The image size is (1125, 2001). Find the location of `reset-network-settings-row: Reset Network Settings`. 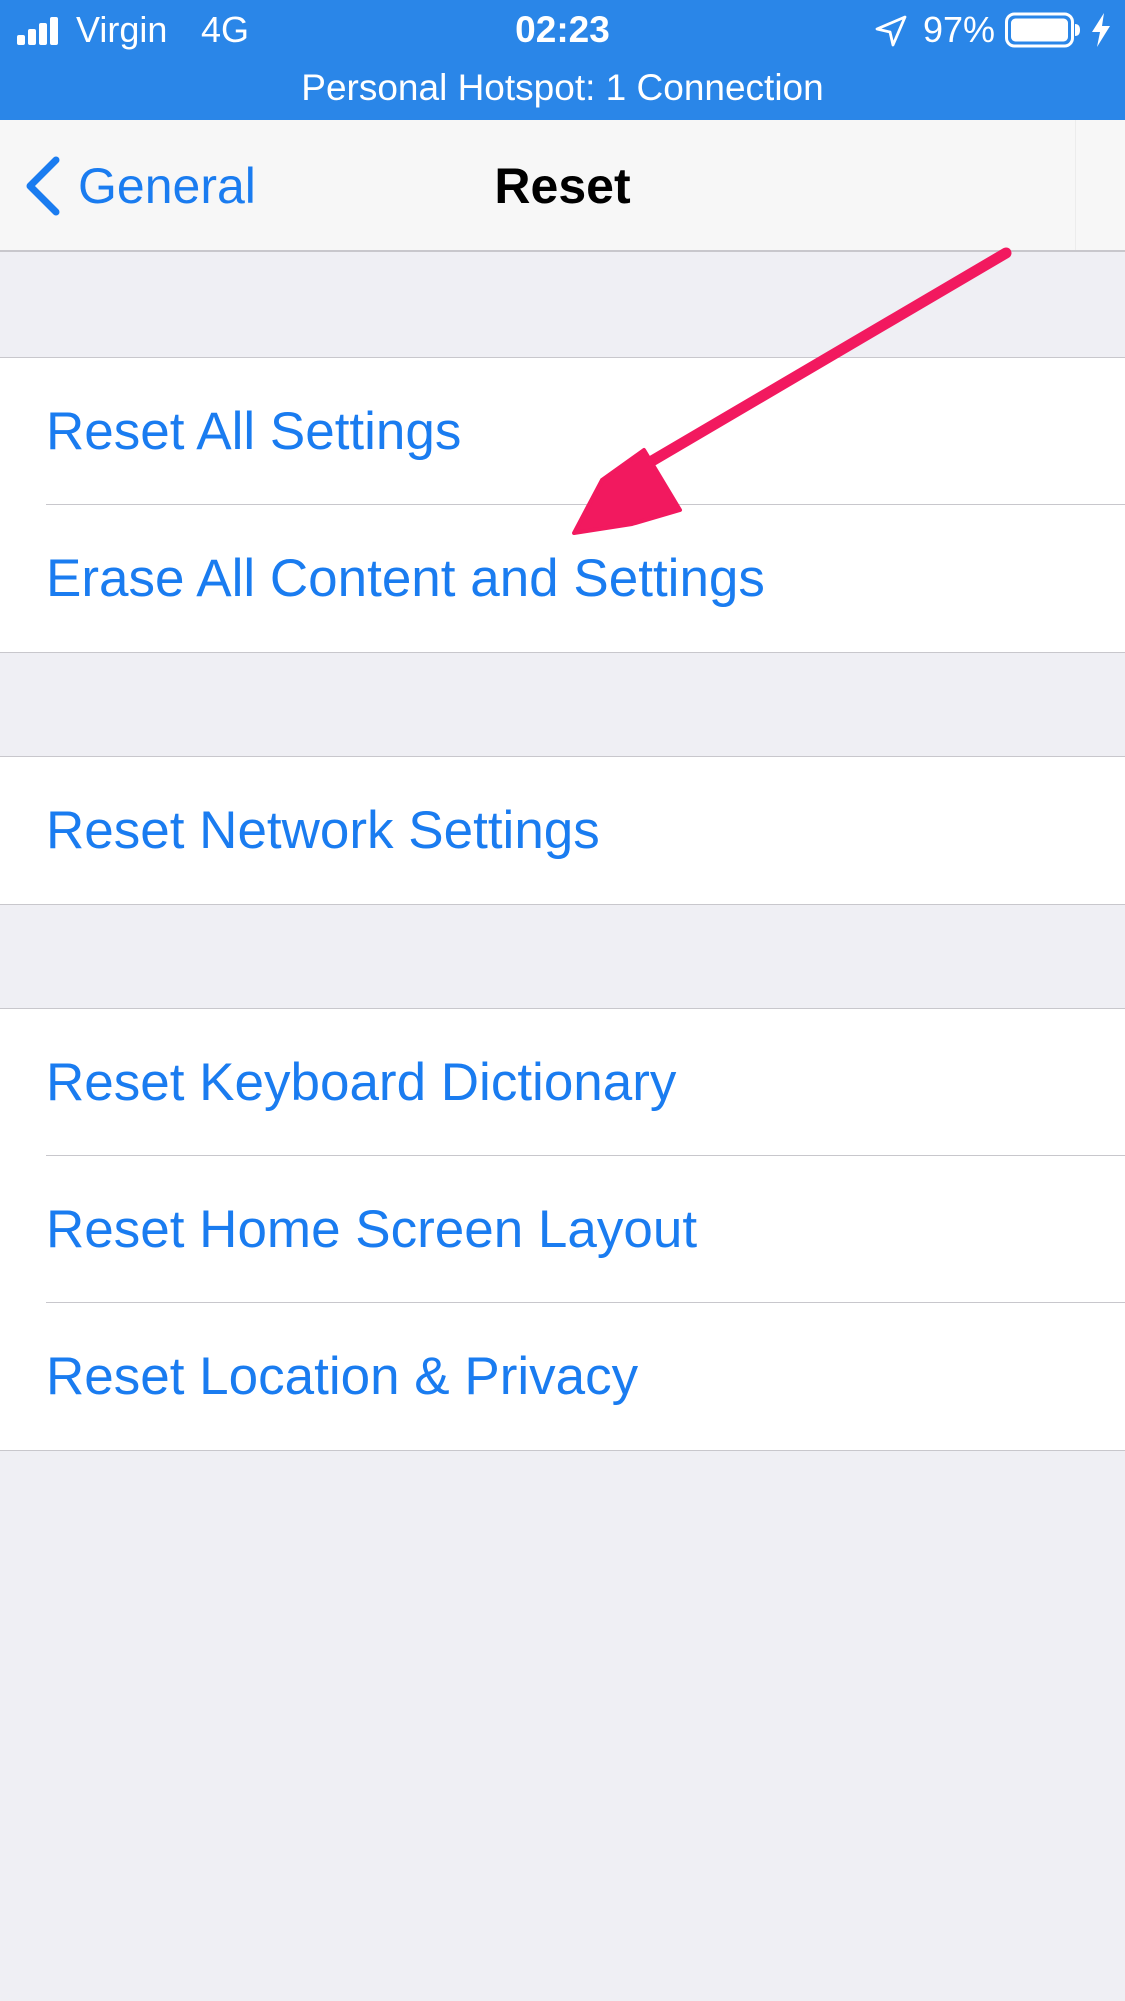

reset-network-settings-row: Reset Network Settings is located at coordinates (562, 830).